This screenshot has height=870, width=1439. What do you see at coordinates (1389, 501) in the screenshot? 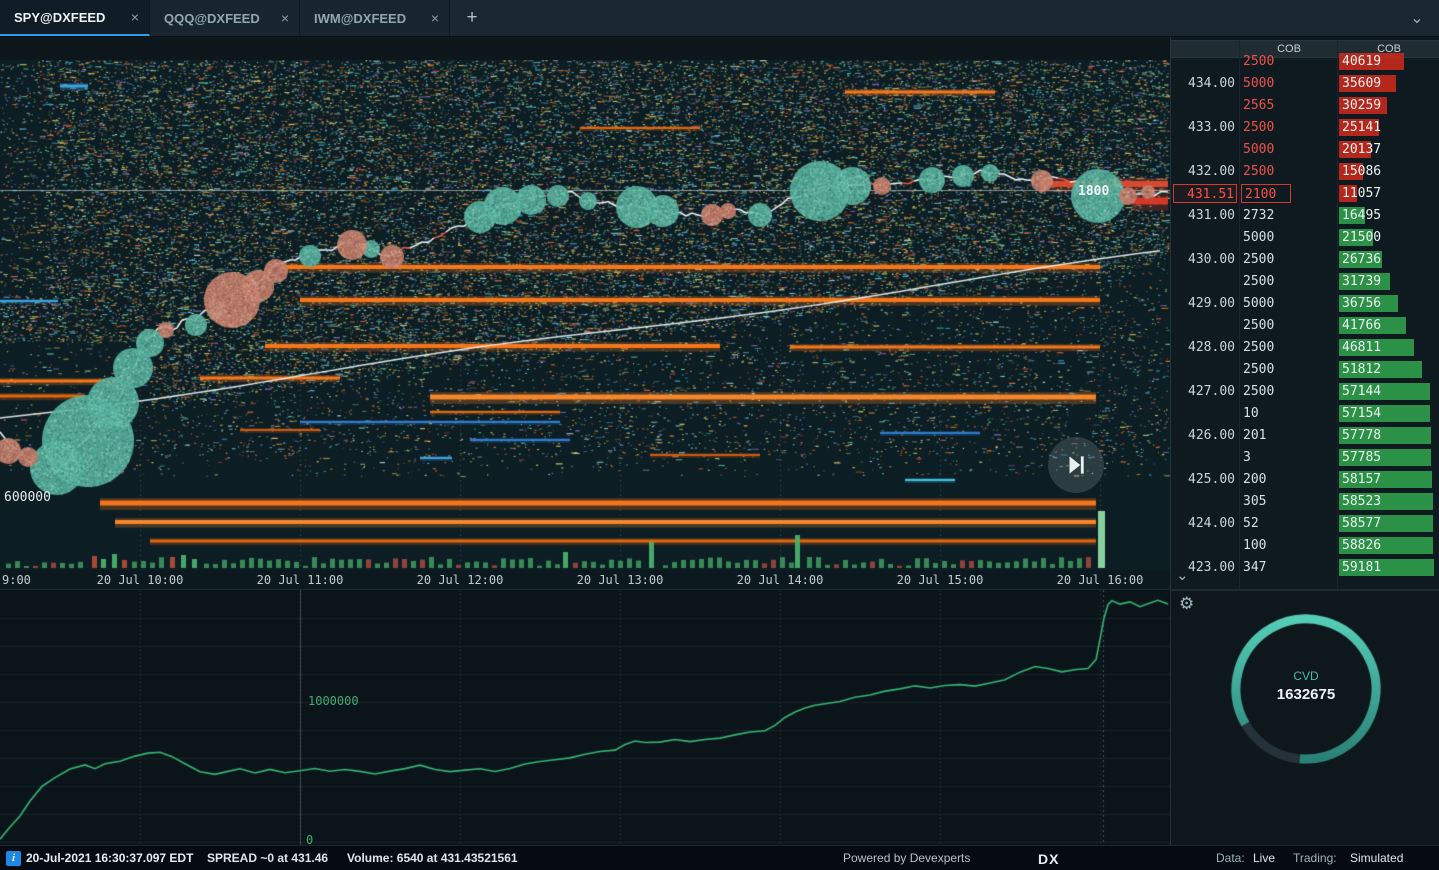
I see `cumulative-cell: 58523` at bounding box center [1389, 501].